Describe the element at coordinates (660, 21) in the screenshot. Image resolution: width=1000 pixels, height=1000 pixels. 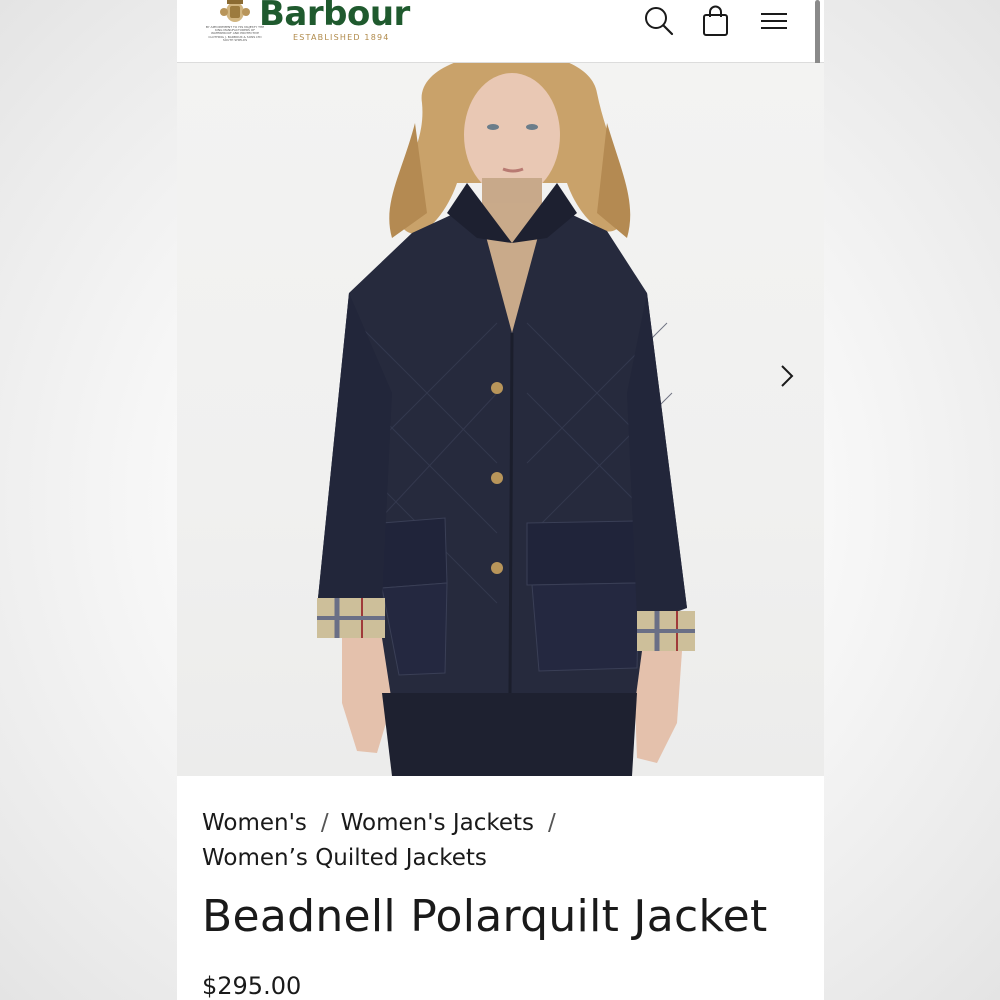
I see `search-icon` at that location.